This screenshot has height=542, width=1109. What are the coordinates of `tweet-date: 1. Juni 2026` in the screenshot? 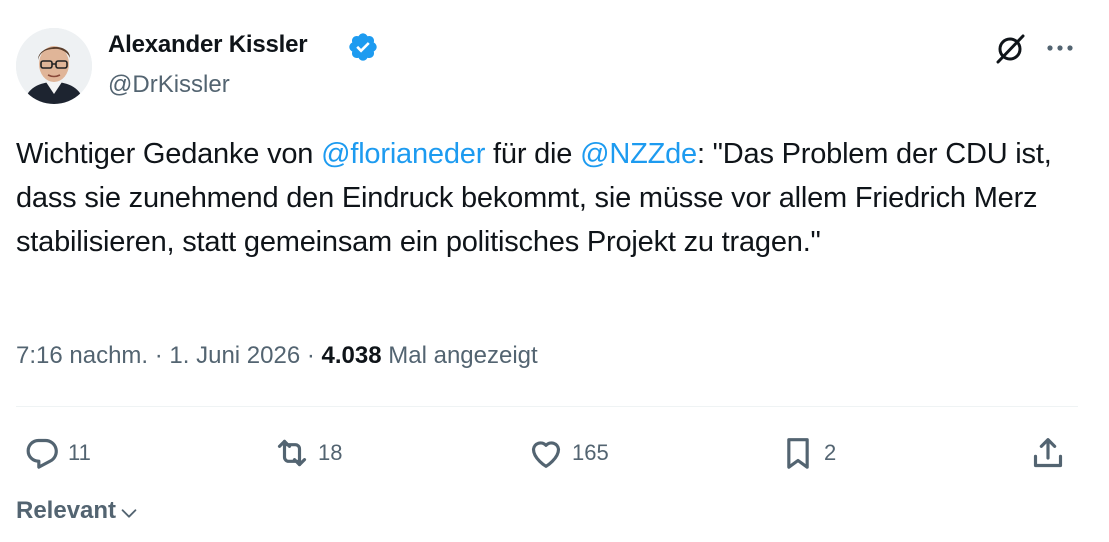 It's located at (234, 355).